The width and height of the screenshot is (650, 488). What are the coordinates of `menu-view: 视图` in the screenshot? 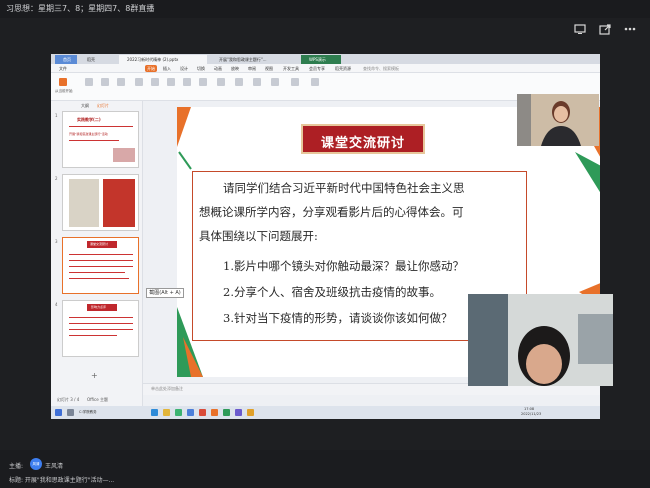 It's located at (269, 68).